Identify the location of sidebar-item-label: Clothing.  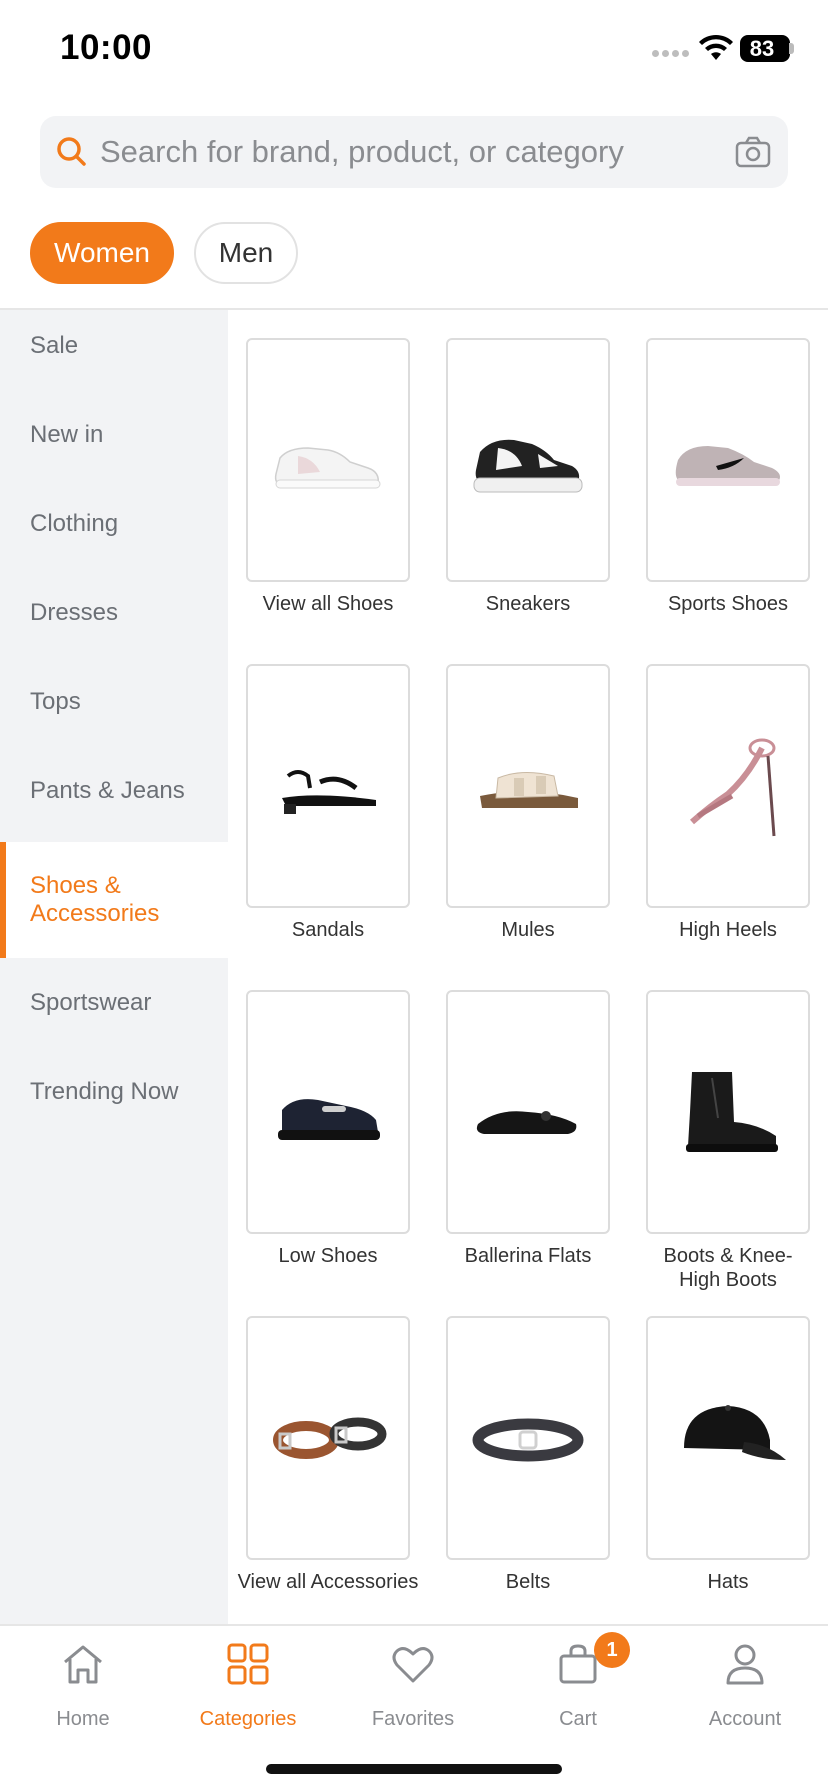
(74, 523).